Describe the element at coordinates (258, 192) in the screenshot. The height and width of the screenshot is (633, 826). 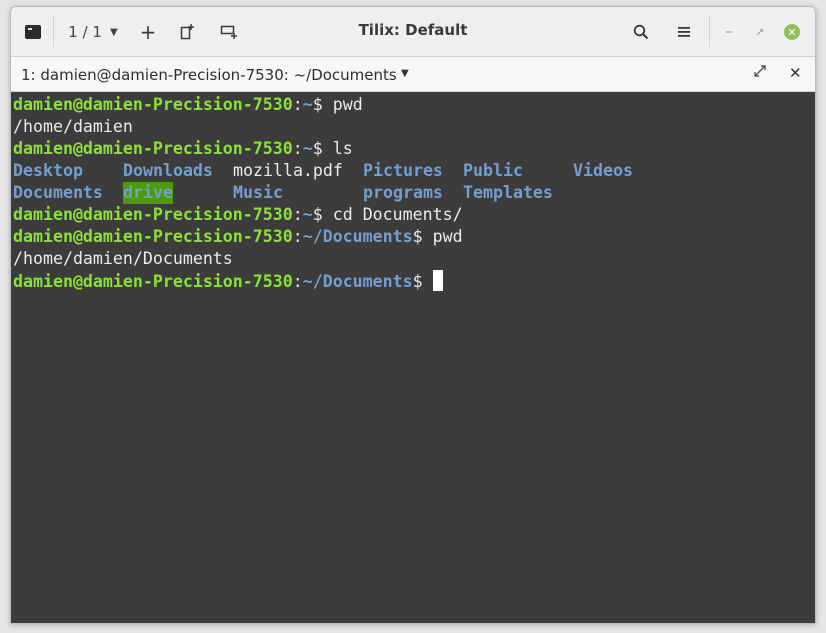
I see `ls-entry-directory: Music` at that location.